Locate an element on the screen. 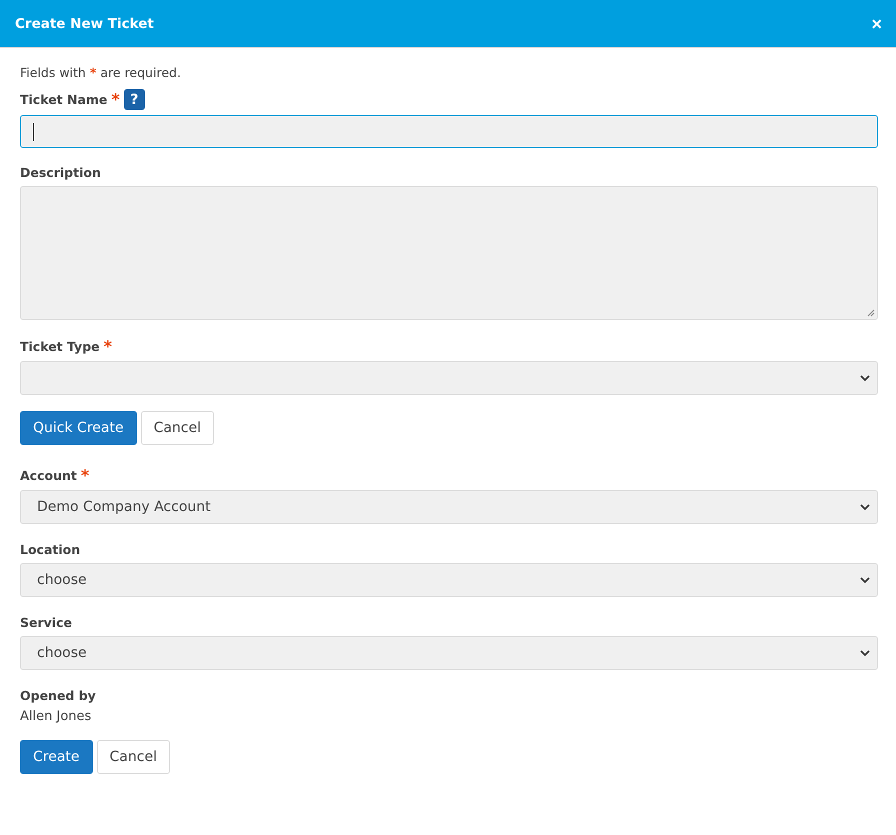 The height and width of the screenshot is (835, 896). submit-button: Create is located at coordinates (56, 757).